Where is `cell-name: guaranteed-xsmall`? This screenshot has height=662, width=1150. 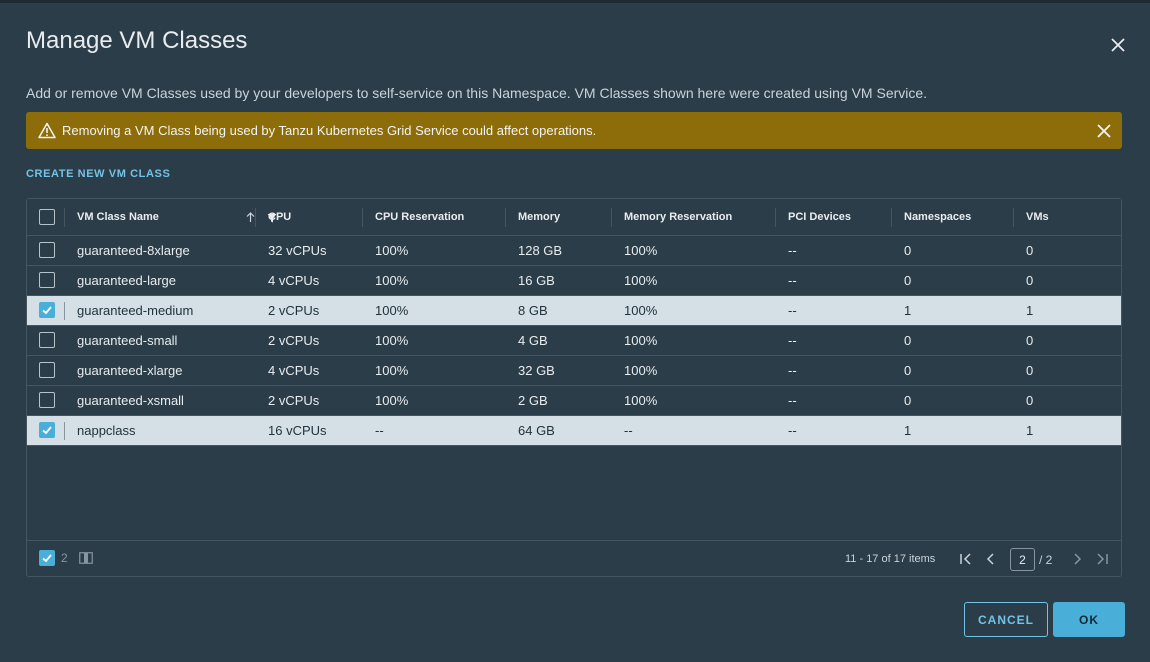
cell-name: guaranteed-xsmall is located at coordinates (130, 400).